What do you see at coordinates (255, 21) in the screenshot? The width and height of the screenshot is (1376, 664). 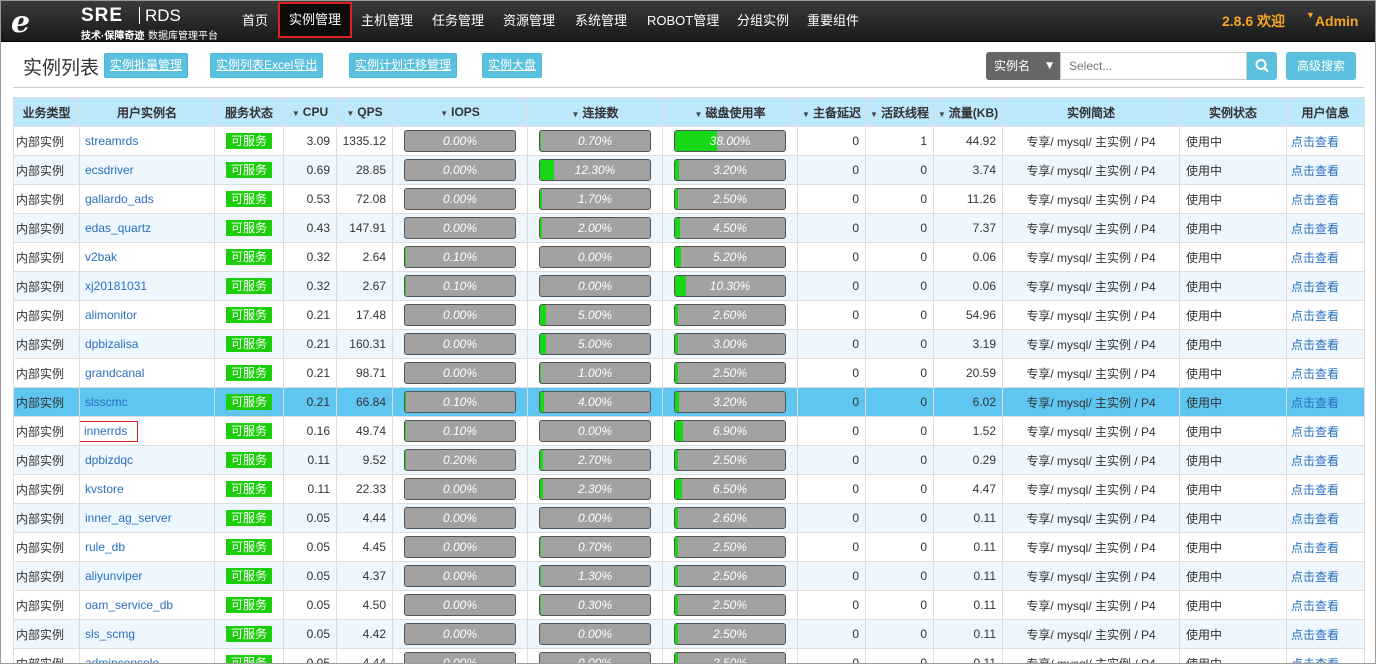 I see `nav-home: 首页` at bounding box center [255, 21].